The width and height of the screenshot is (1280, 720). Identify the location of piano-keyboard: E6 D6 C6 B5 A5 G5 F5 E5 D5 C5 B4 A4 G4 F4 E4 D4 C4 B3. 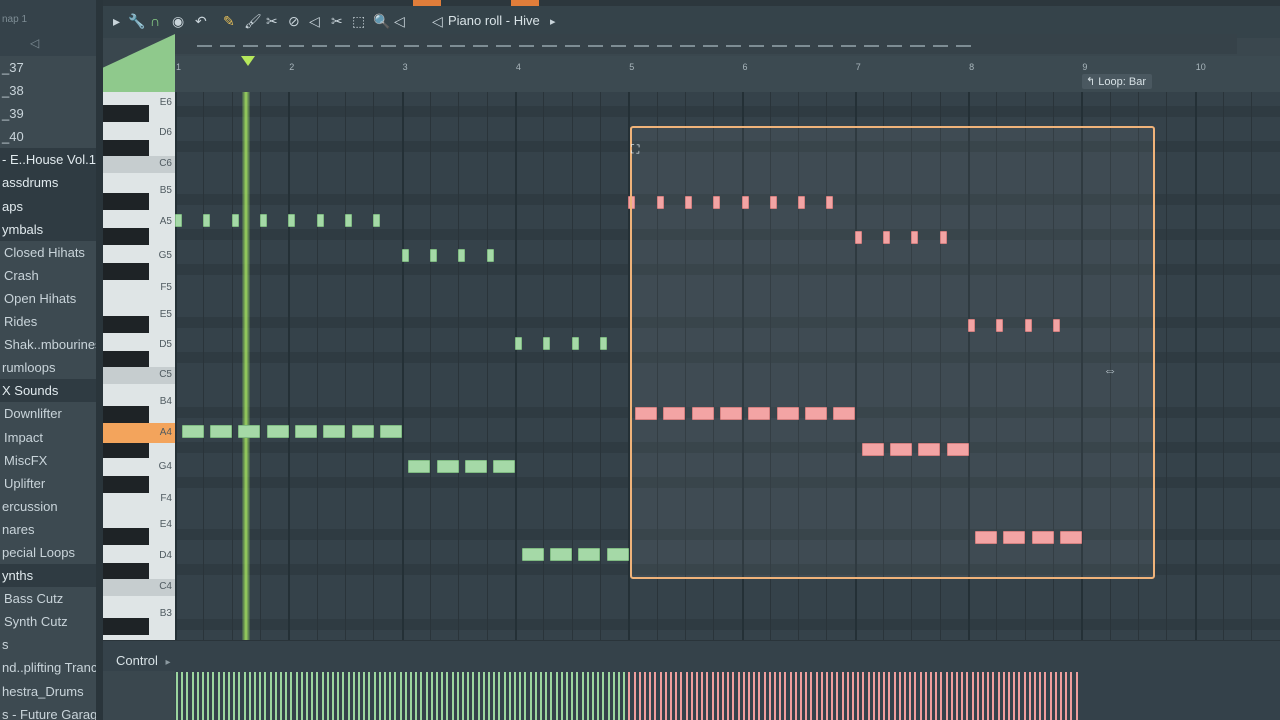
(139, 366).